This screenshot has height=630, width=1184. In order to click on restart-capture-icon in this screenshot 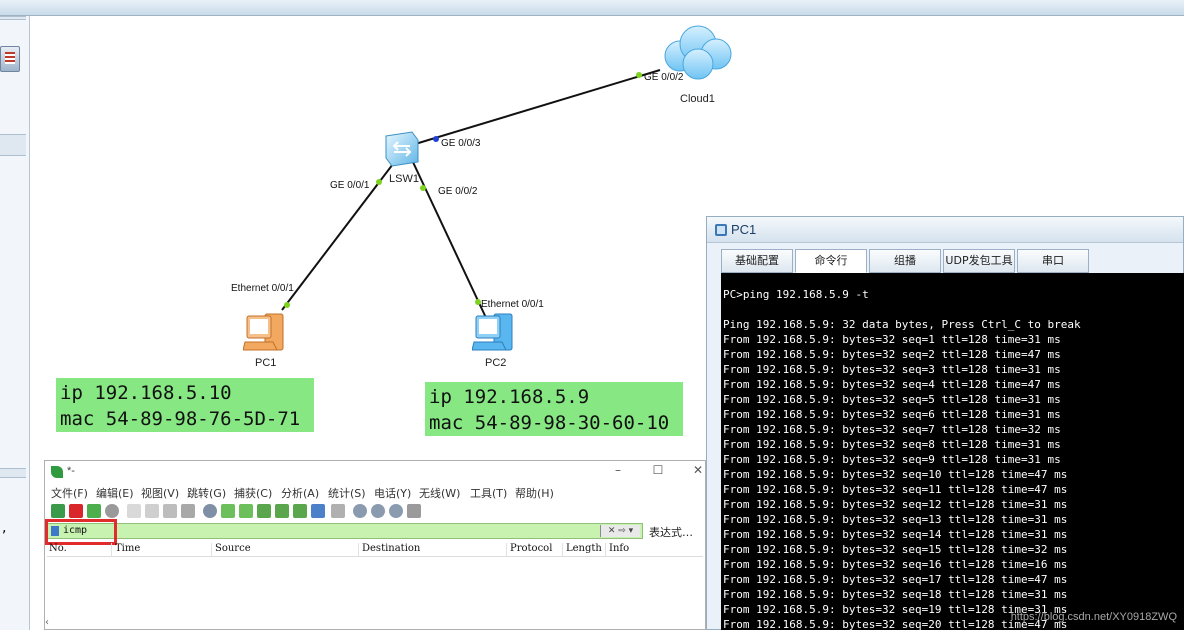, I will do `click(94, 511)`.